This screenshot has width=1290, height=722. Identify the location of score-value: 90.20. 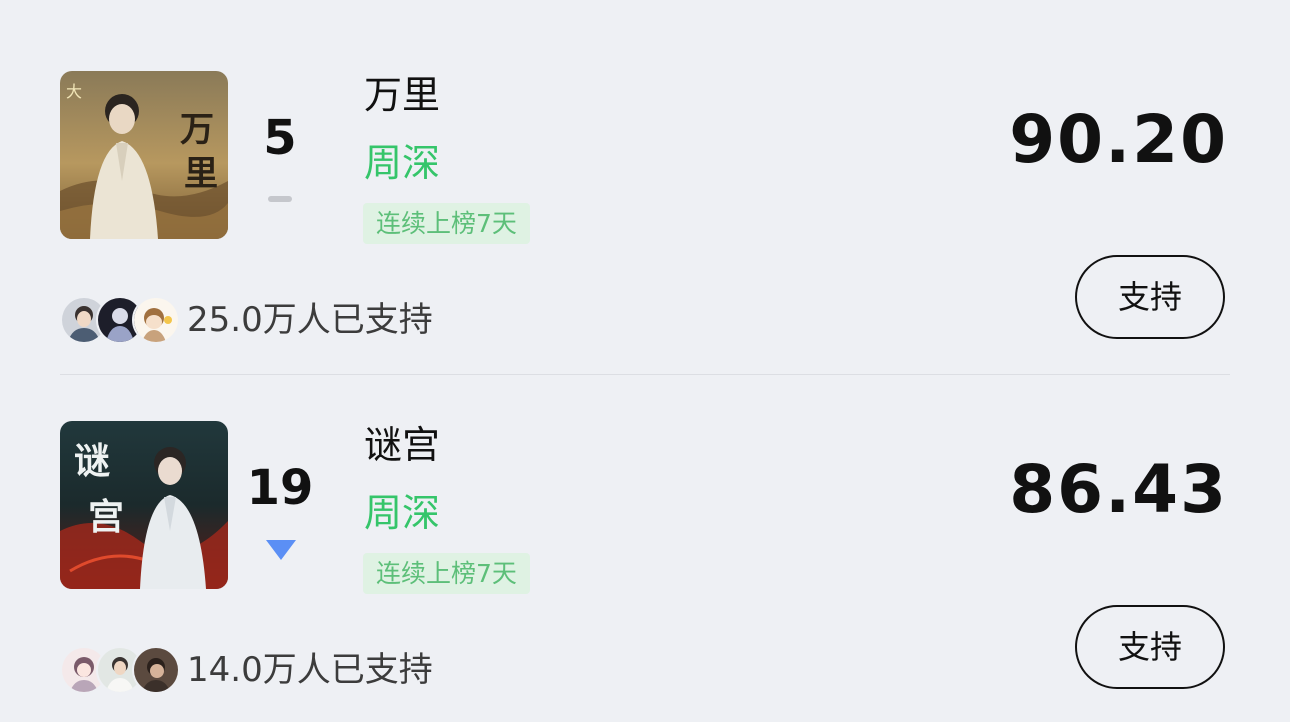
(1118, 139).